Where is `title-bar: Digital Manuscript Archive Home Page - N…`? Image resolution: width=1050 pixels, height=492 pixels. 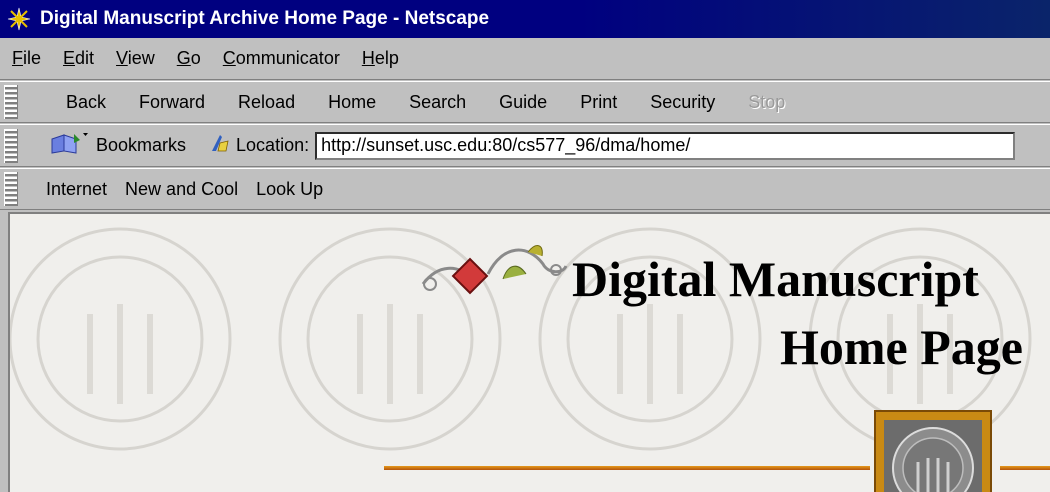
title-bar: Digital Manuscript Archive Home Page - N… is located at coordinates (525, 19).